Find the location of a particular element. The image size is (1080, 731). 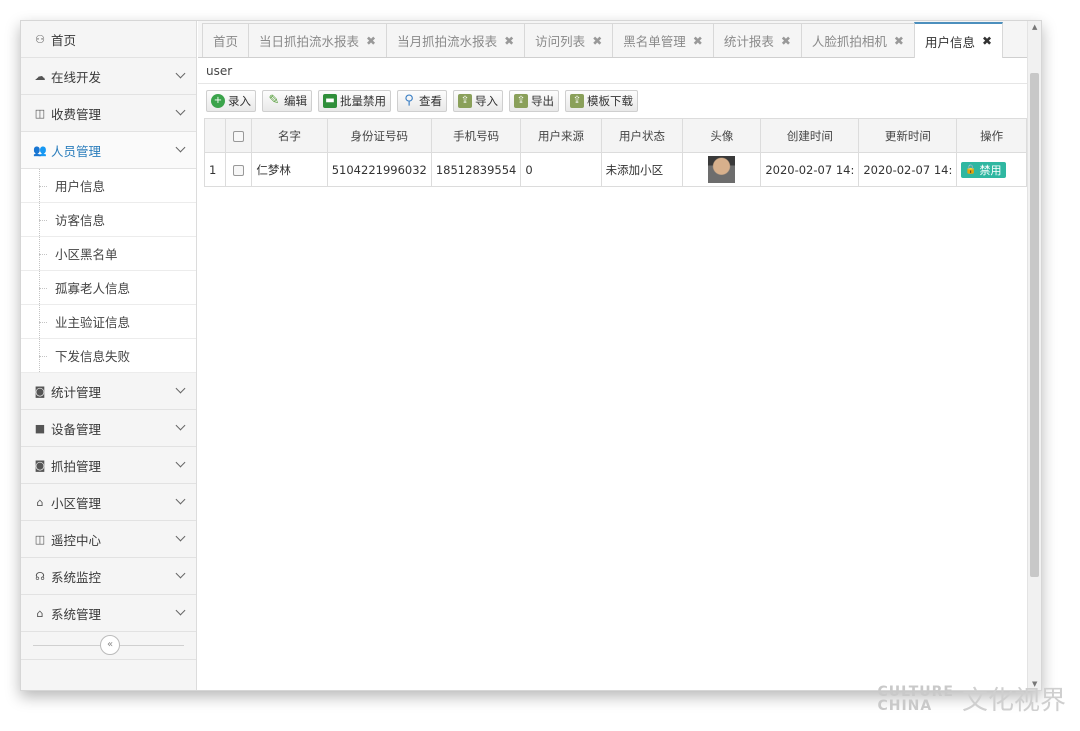

sidebar-item-label: 统计管理 is located at coordinates (76, 392).